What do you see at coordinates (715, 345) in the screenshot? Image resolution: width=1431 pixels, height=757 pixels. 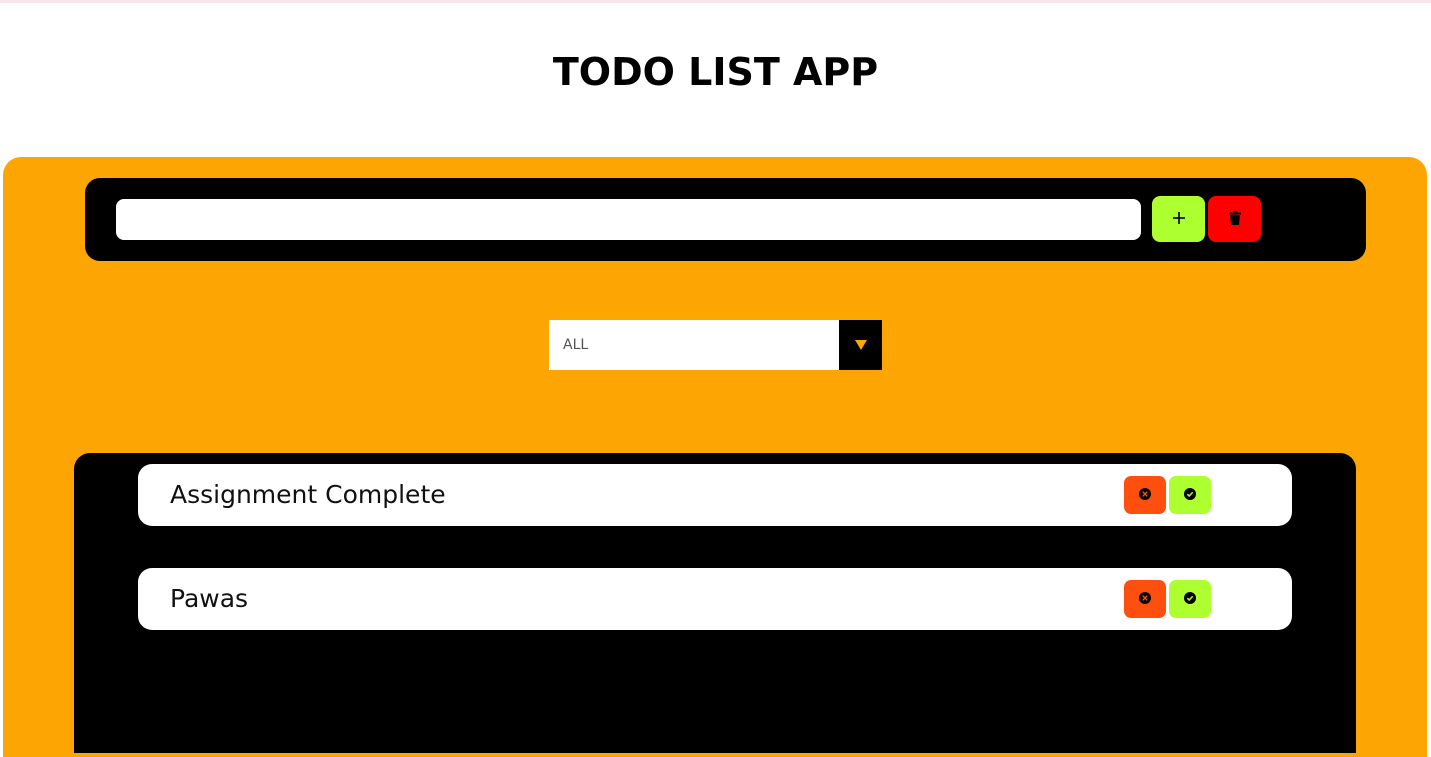 I see `filter-select: ALL` at bounding box center [715, 345].